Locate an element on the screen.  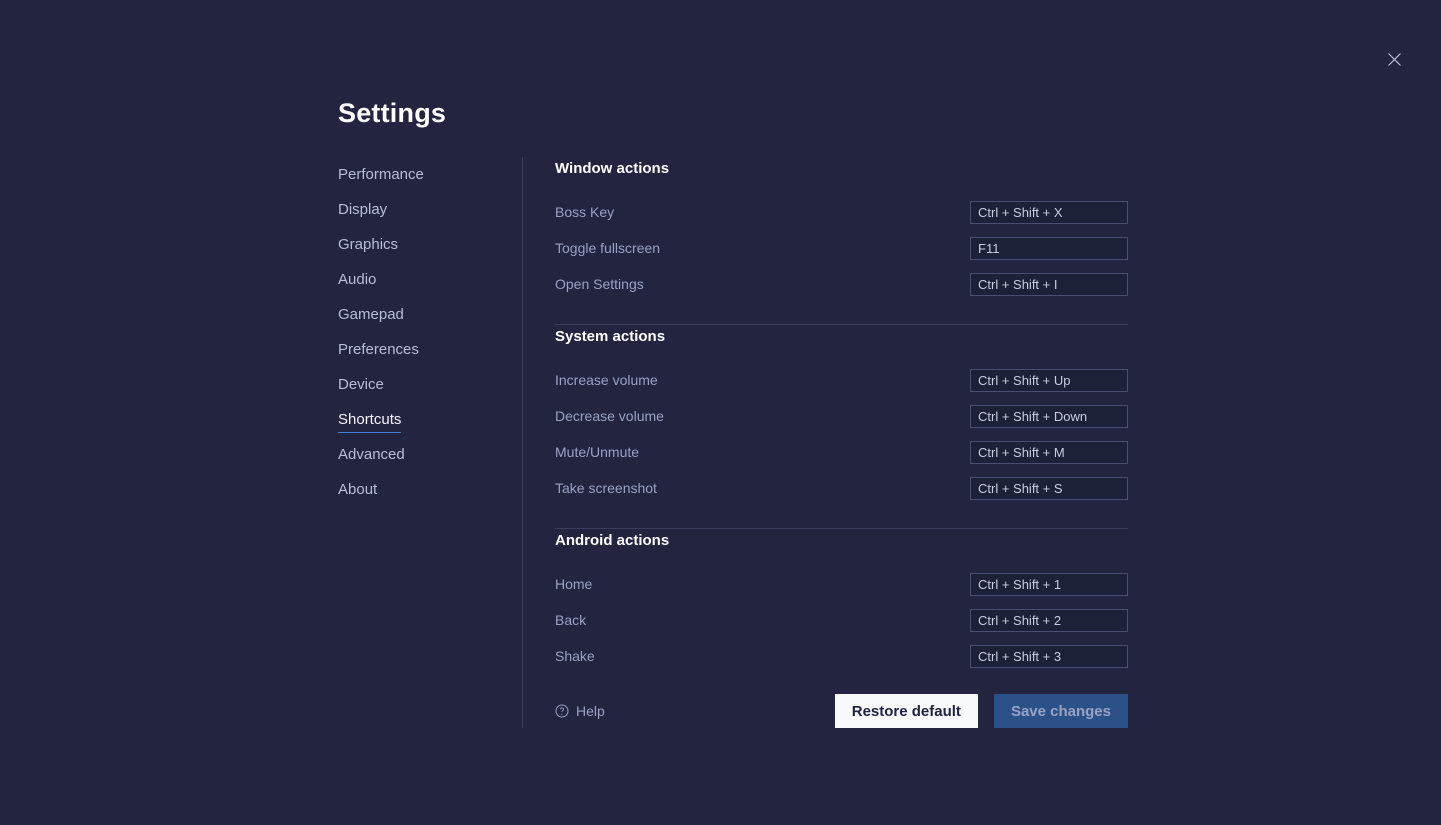
sidebar-item-advanced: Advanced is located at coordinates (371, 456).